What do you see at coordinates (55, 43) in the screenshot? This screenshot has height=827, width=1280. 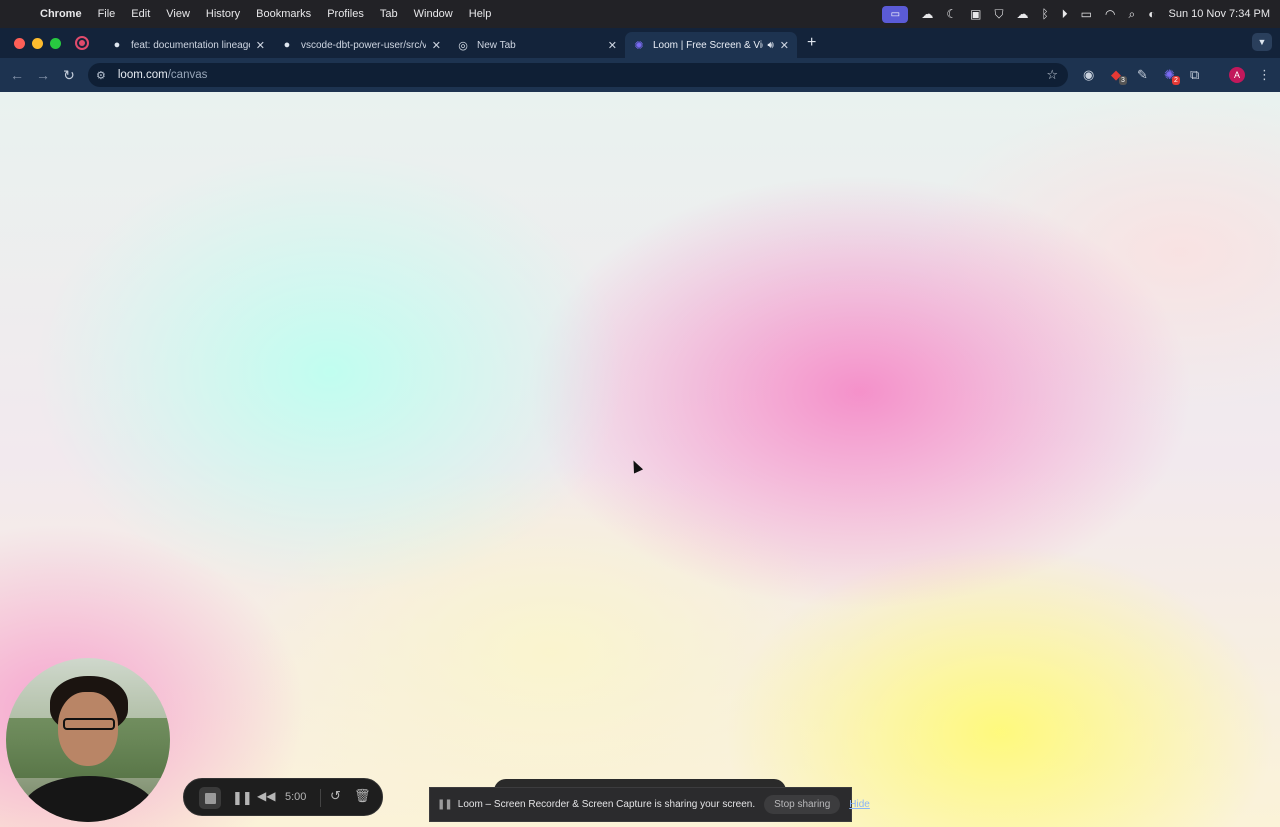 I see `zoom-window-button` at bounding box center [55, 43].